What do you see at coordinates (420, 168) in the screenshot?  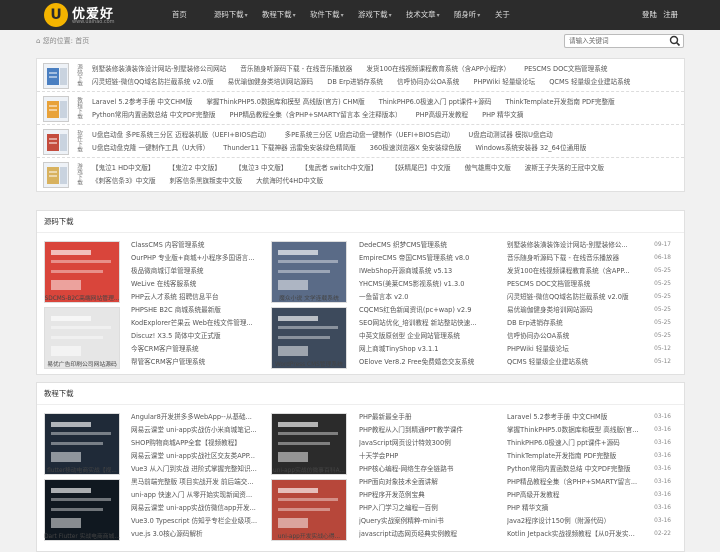 I see `category-link: 【妖精尾巴】中文版` at bounding box center [420, 168].